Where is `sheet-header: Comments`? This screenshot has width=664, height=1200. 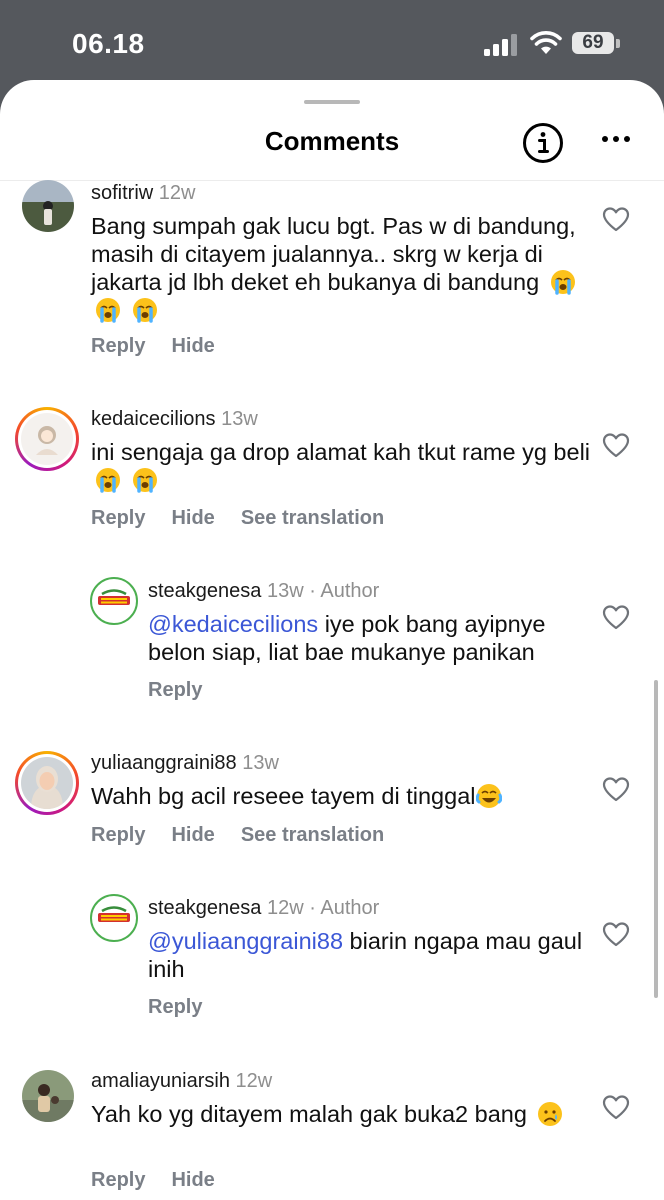 sheet-header: Comments is located at coordinates (332, 144).